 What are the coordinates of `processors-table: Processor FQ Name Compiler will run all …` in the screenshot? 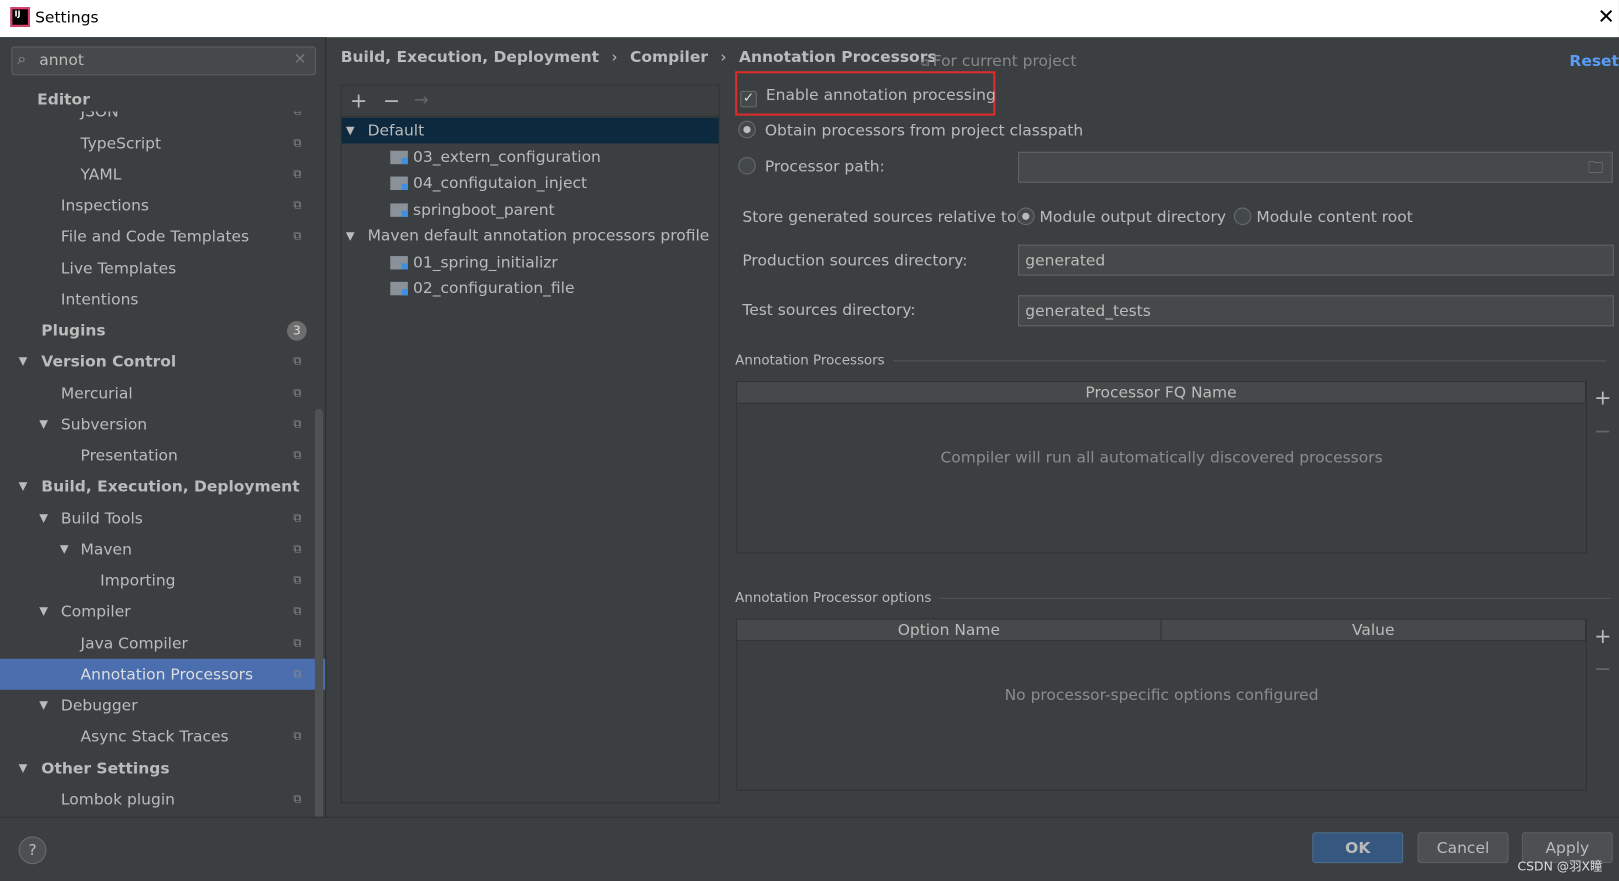 It's located at (1161, 467).